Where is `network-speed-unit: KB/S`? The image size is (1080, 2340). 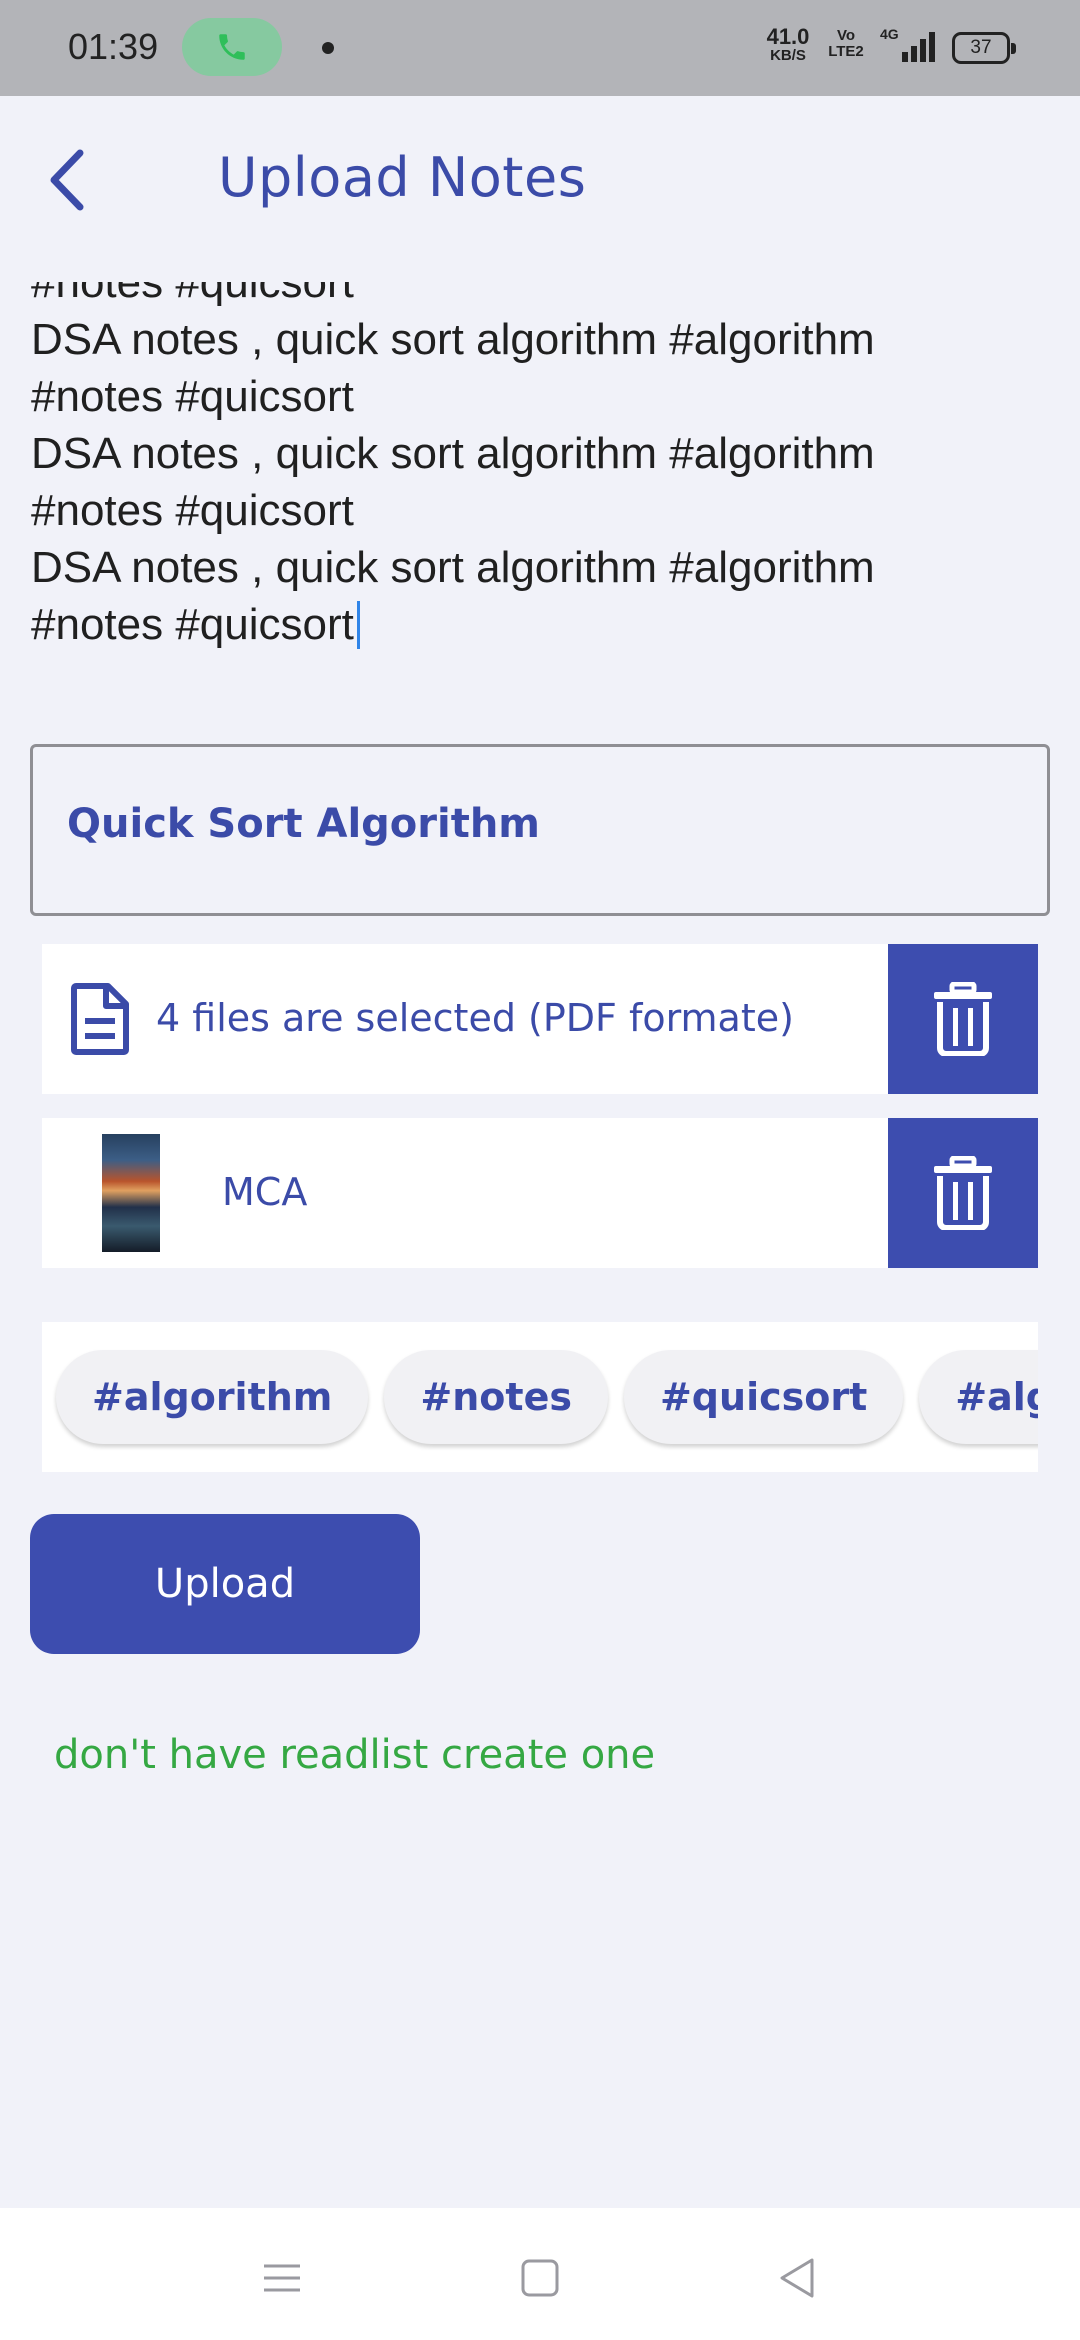 network-speed-unit: KB/S is located at coordinates (788, 55).